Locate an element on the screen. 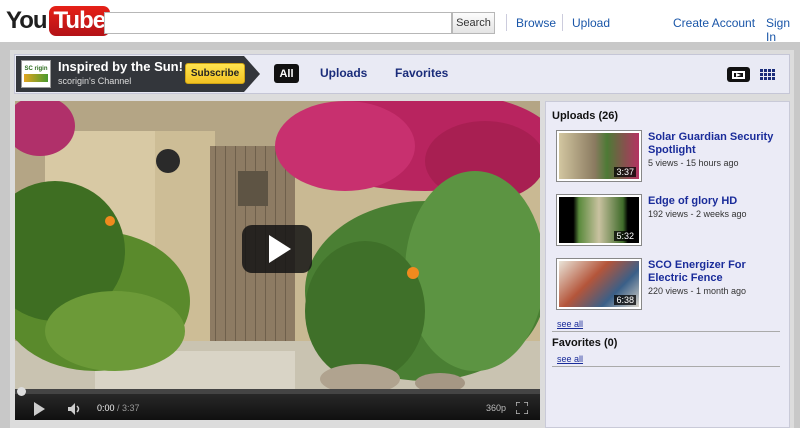  logo-tube-text: Tube is located at coordinates (79, 21).